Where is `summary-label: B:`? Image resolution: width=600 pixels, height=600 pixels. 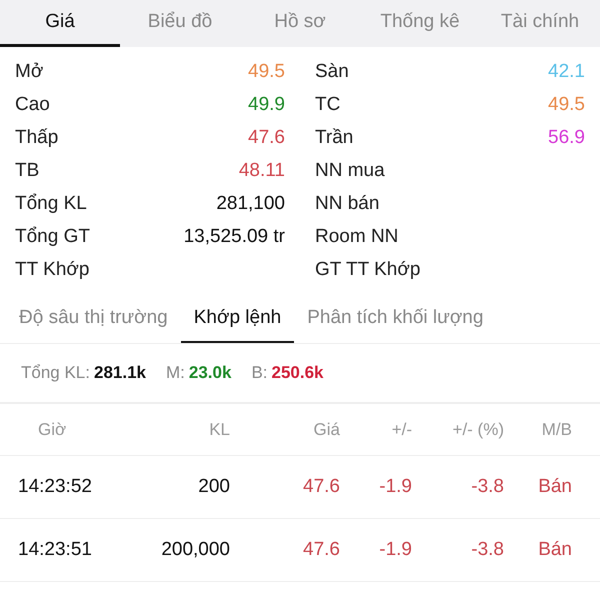
summary-label: B: is located at coordinates (259, 373).